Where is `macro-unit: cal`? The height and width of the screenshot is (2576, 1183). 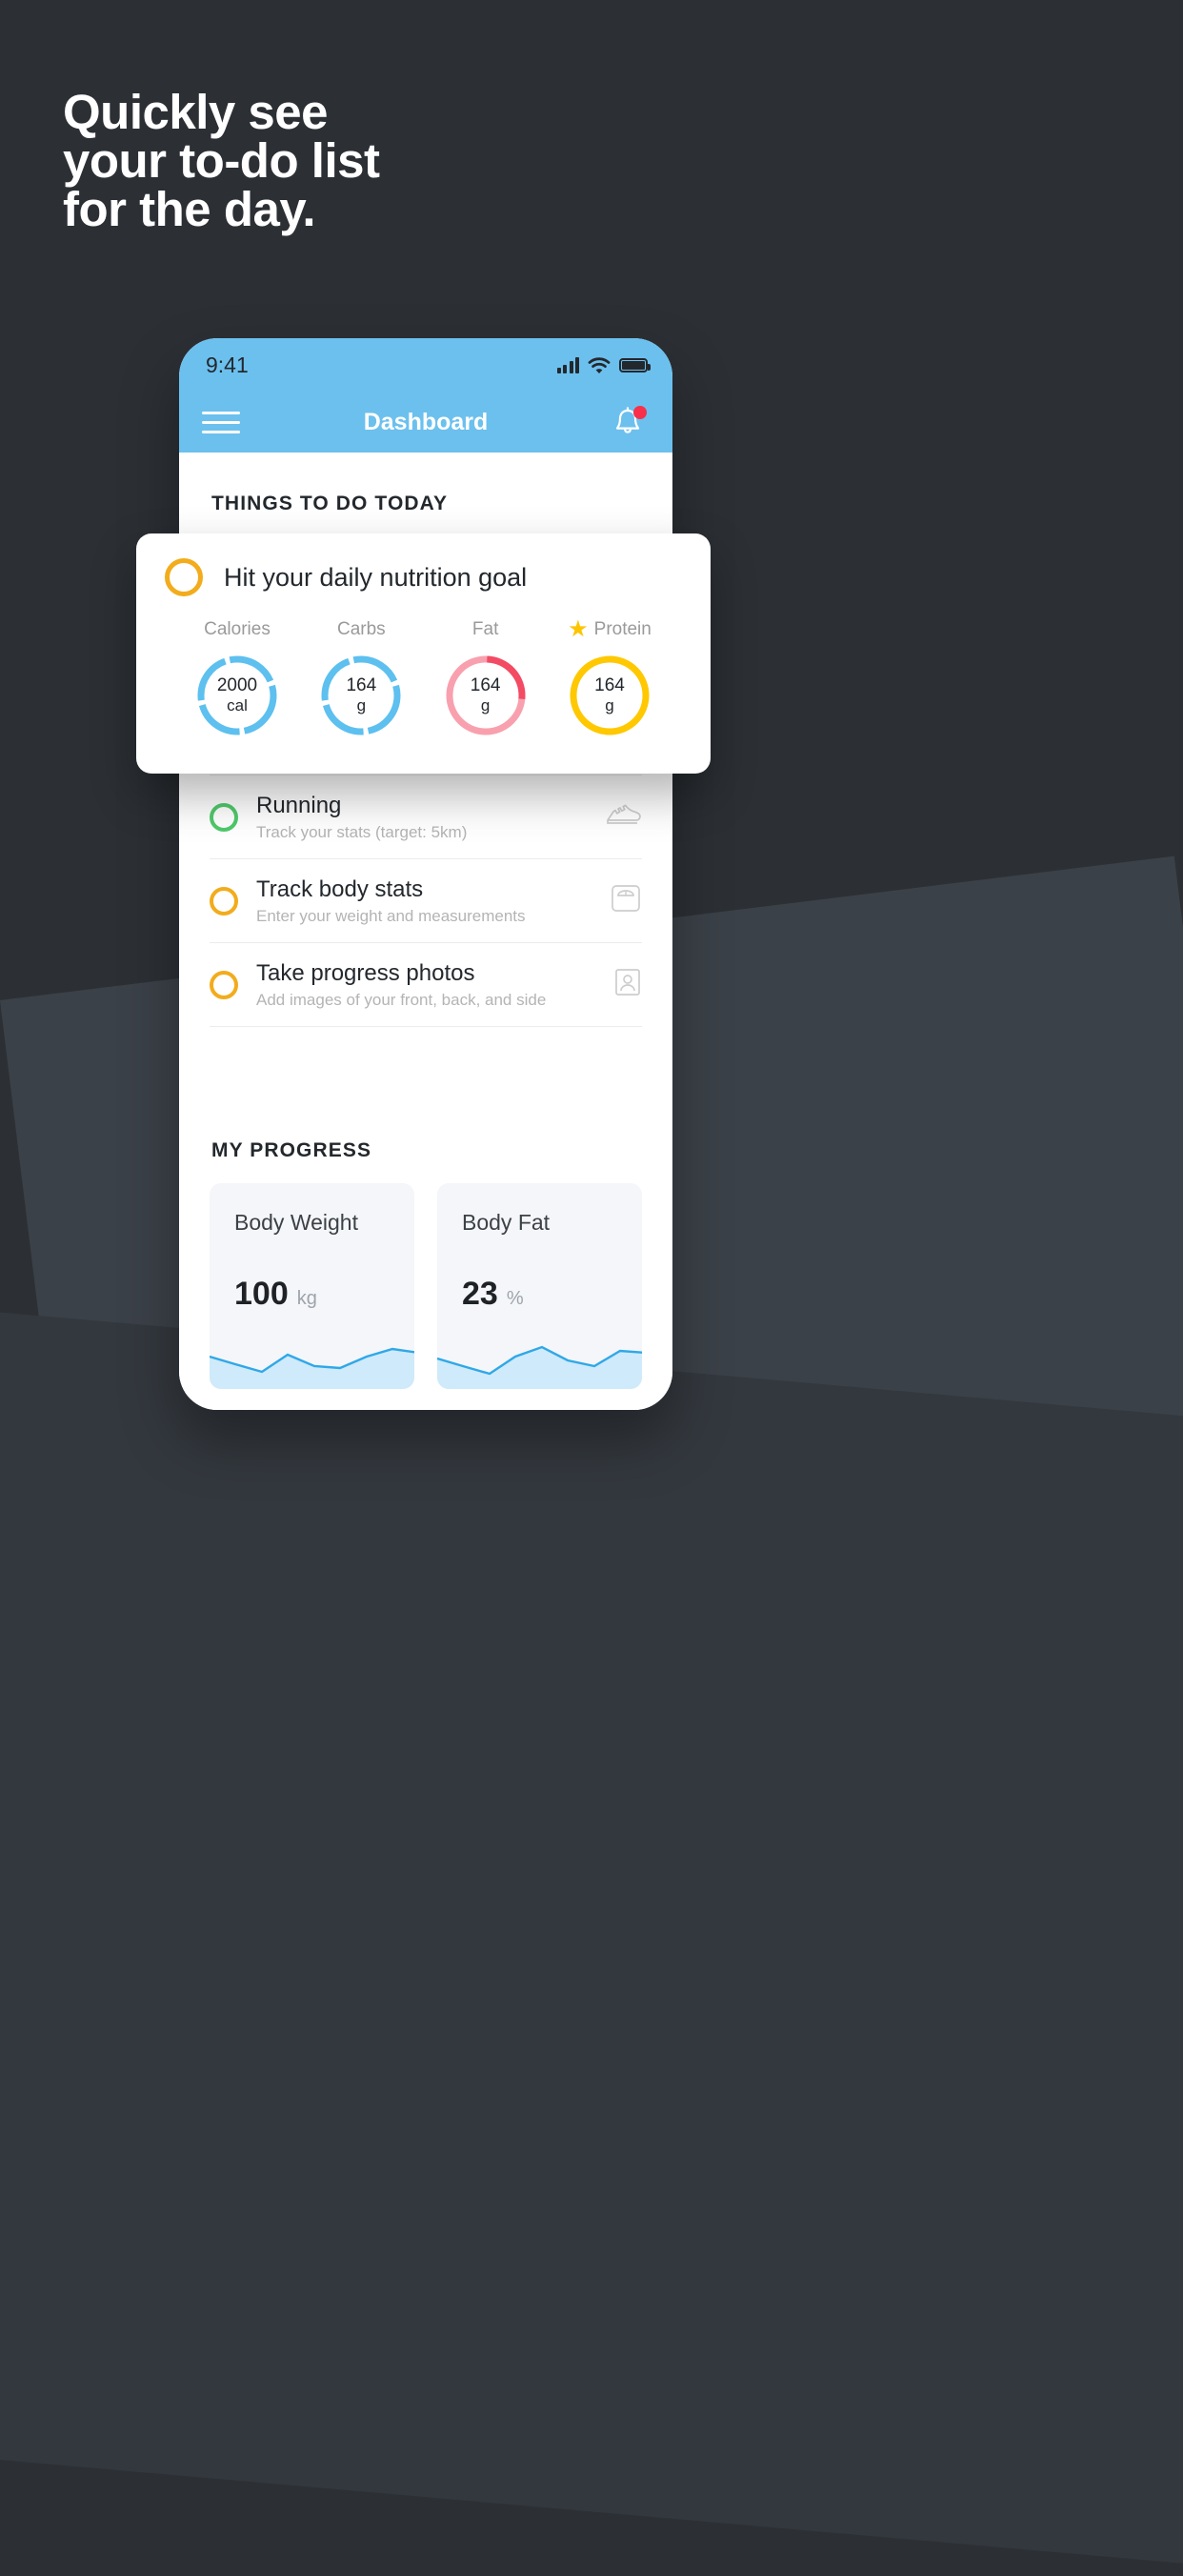 macro-unit: cal is located at coordinates (238, 705).